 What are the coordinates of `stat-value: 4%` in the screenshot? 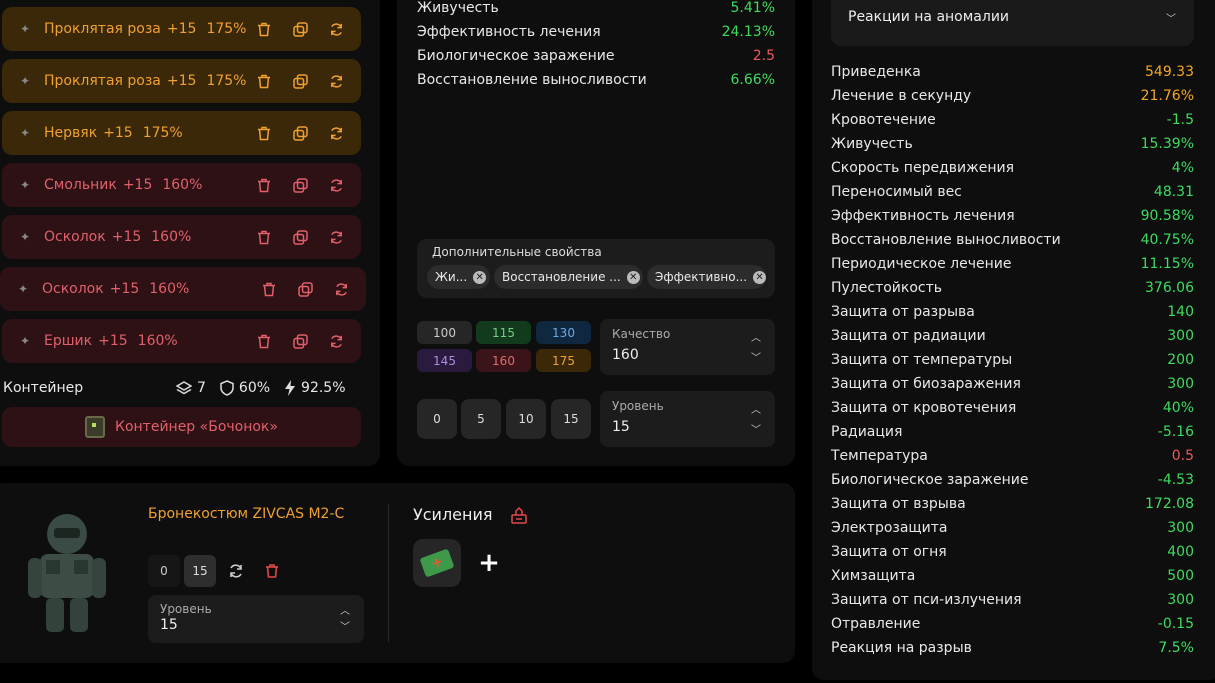 It's located at (1182, 168).